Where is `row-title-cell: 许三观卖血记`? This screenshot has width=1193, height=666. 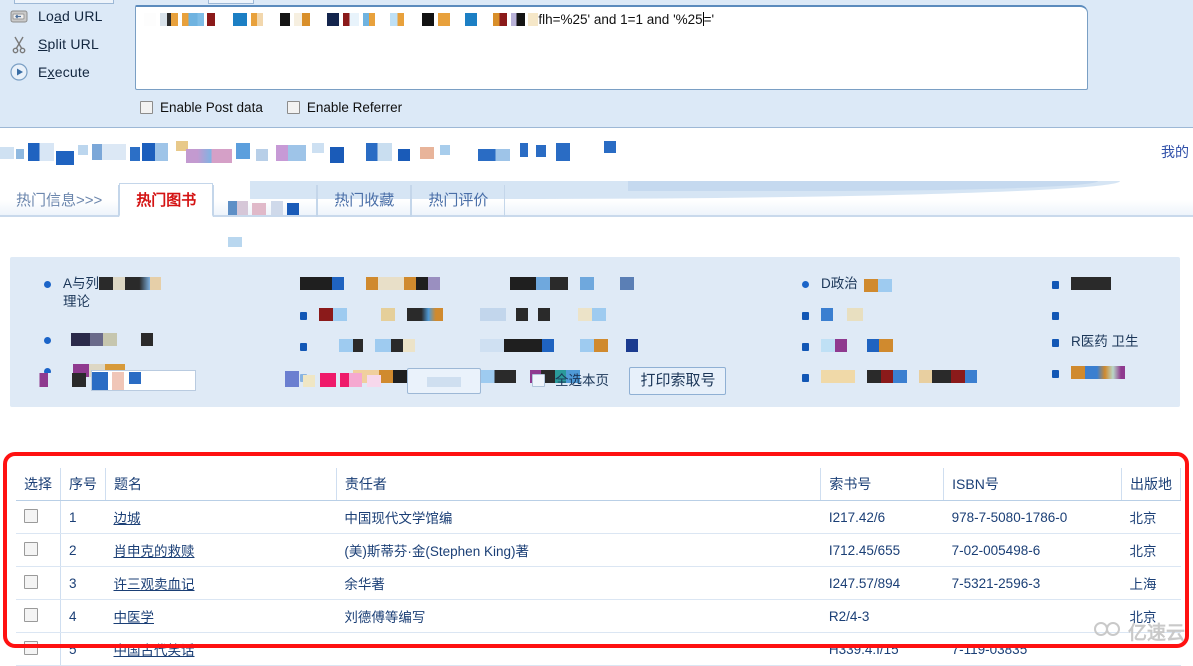 row-title-cell: 许三观卖血记 is located at coordinates (221, 583).